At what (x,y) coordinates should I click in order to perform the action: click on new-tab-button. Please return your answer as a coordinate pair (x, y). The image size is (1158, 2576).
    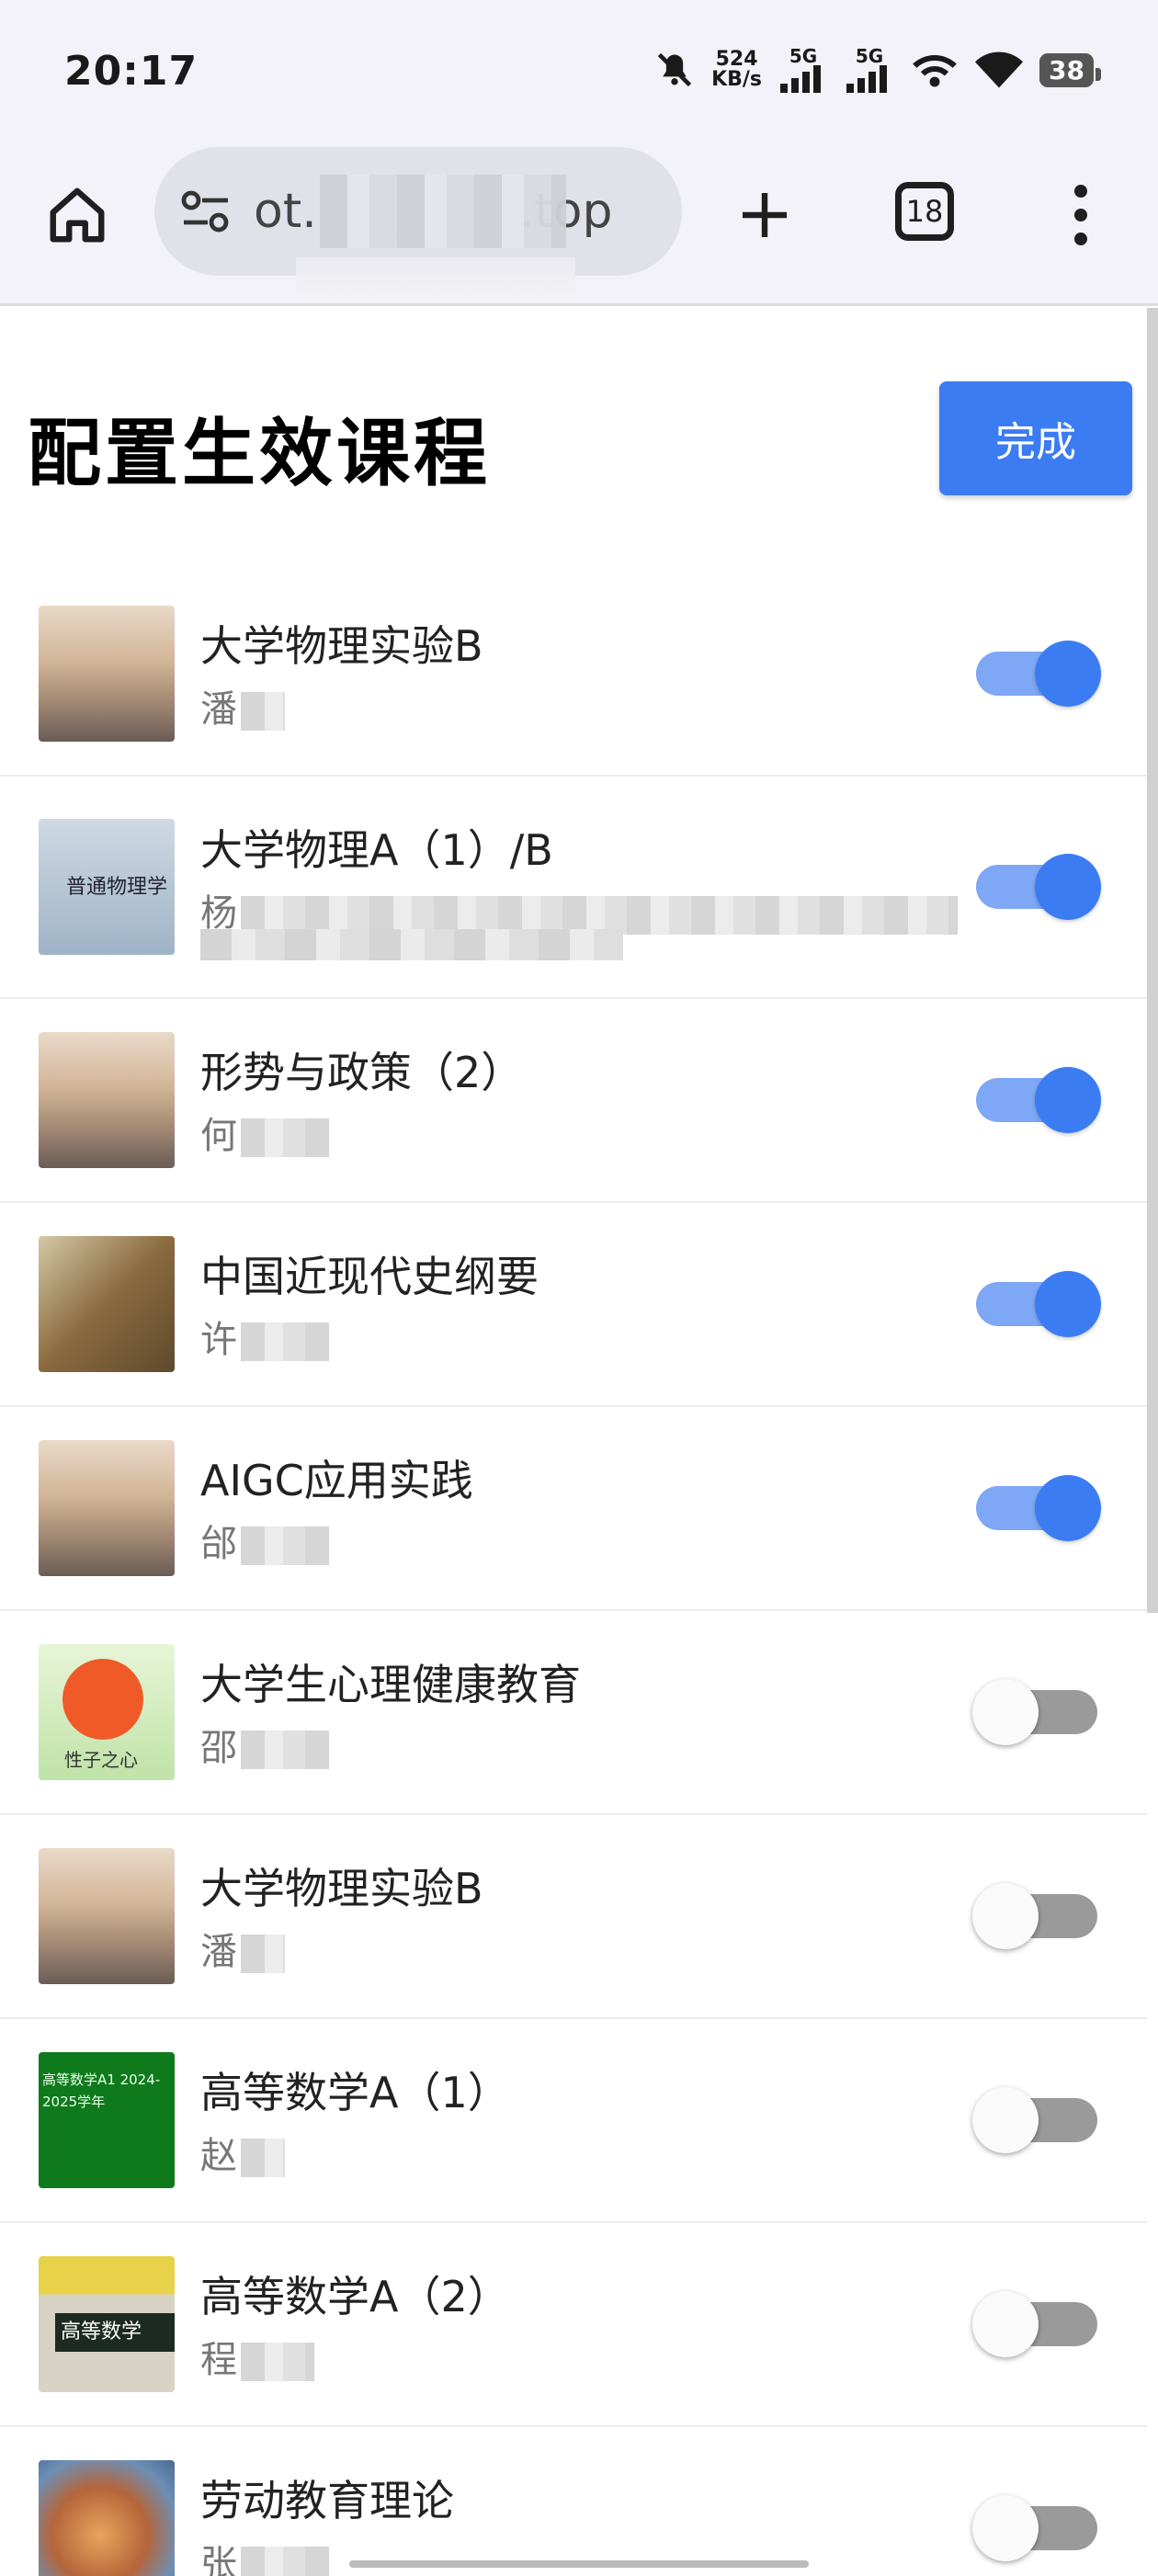
    Looking at the image, I should click on (765, 215).